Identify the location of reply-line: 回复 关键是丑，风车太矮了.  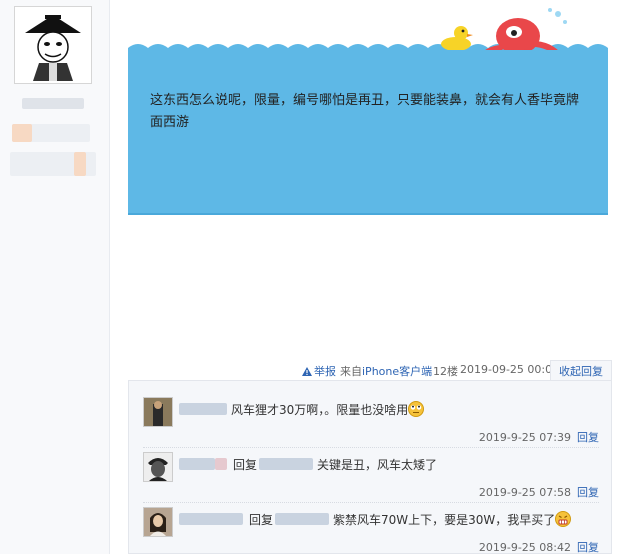
(389, 466).